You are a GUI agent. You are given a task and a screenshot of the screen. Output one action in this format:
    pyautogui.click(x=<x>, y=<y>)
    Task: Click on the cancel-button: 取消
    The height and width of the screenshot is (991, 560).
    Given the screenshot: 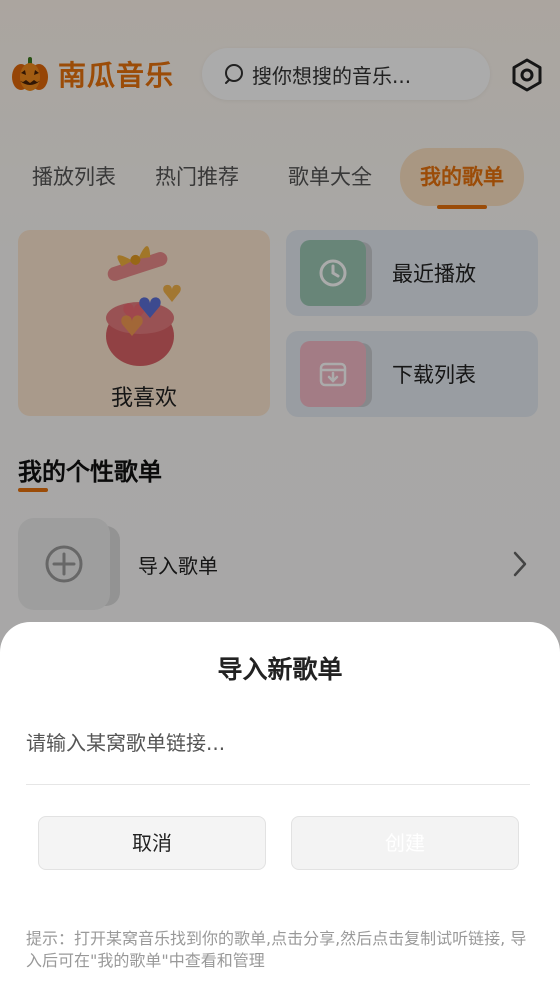 What is the action you would take?
    pyautogui.click(x=152, y=843)
    